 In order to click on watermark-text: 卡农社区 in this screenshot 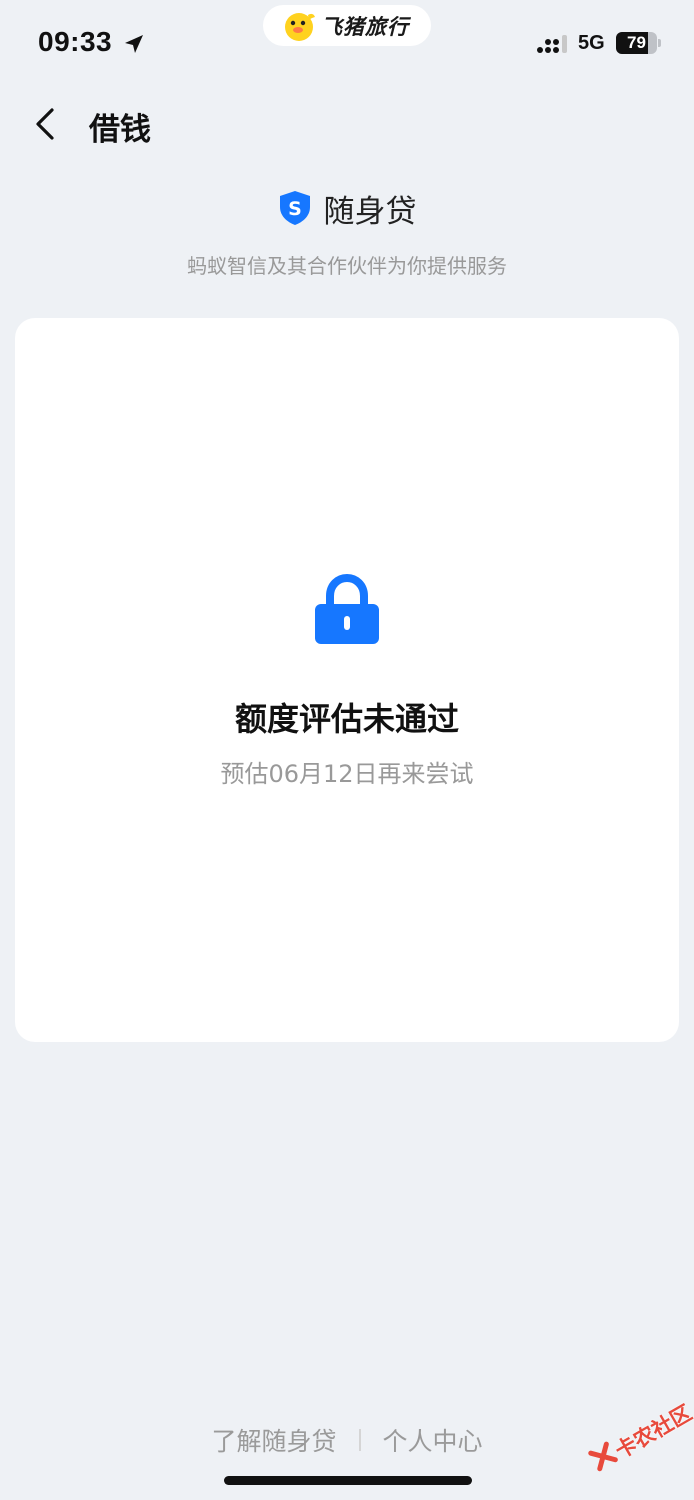, I will do `click(652, 1432)`.